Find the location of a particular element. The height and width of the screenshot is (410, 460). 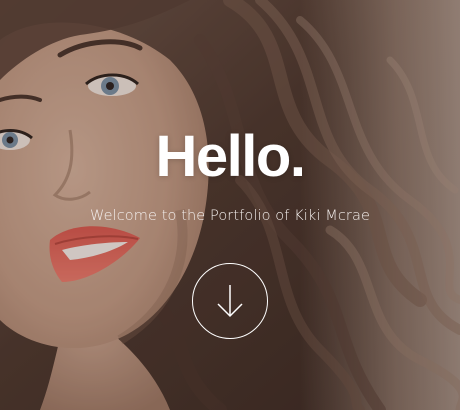

hero-subtitle: Welcome to the Portfolio of Kiki Mcrae is located at coordinates (230, 216).